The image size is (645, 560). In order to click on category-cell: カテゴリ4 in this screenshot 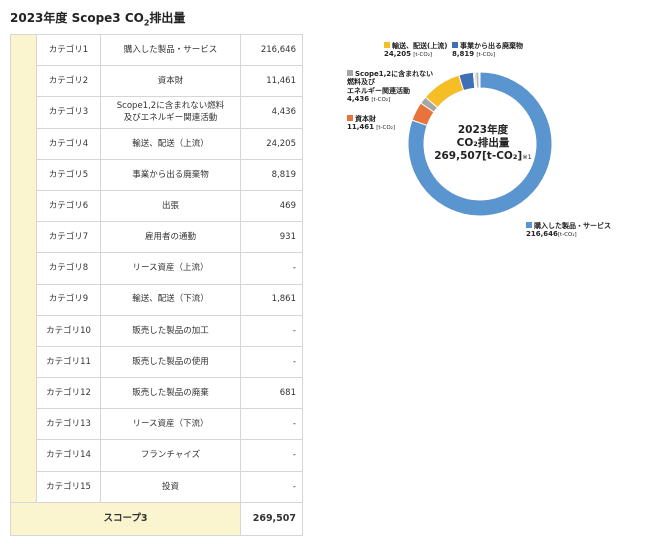, I will do `click(68, 143)`.